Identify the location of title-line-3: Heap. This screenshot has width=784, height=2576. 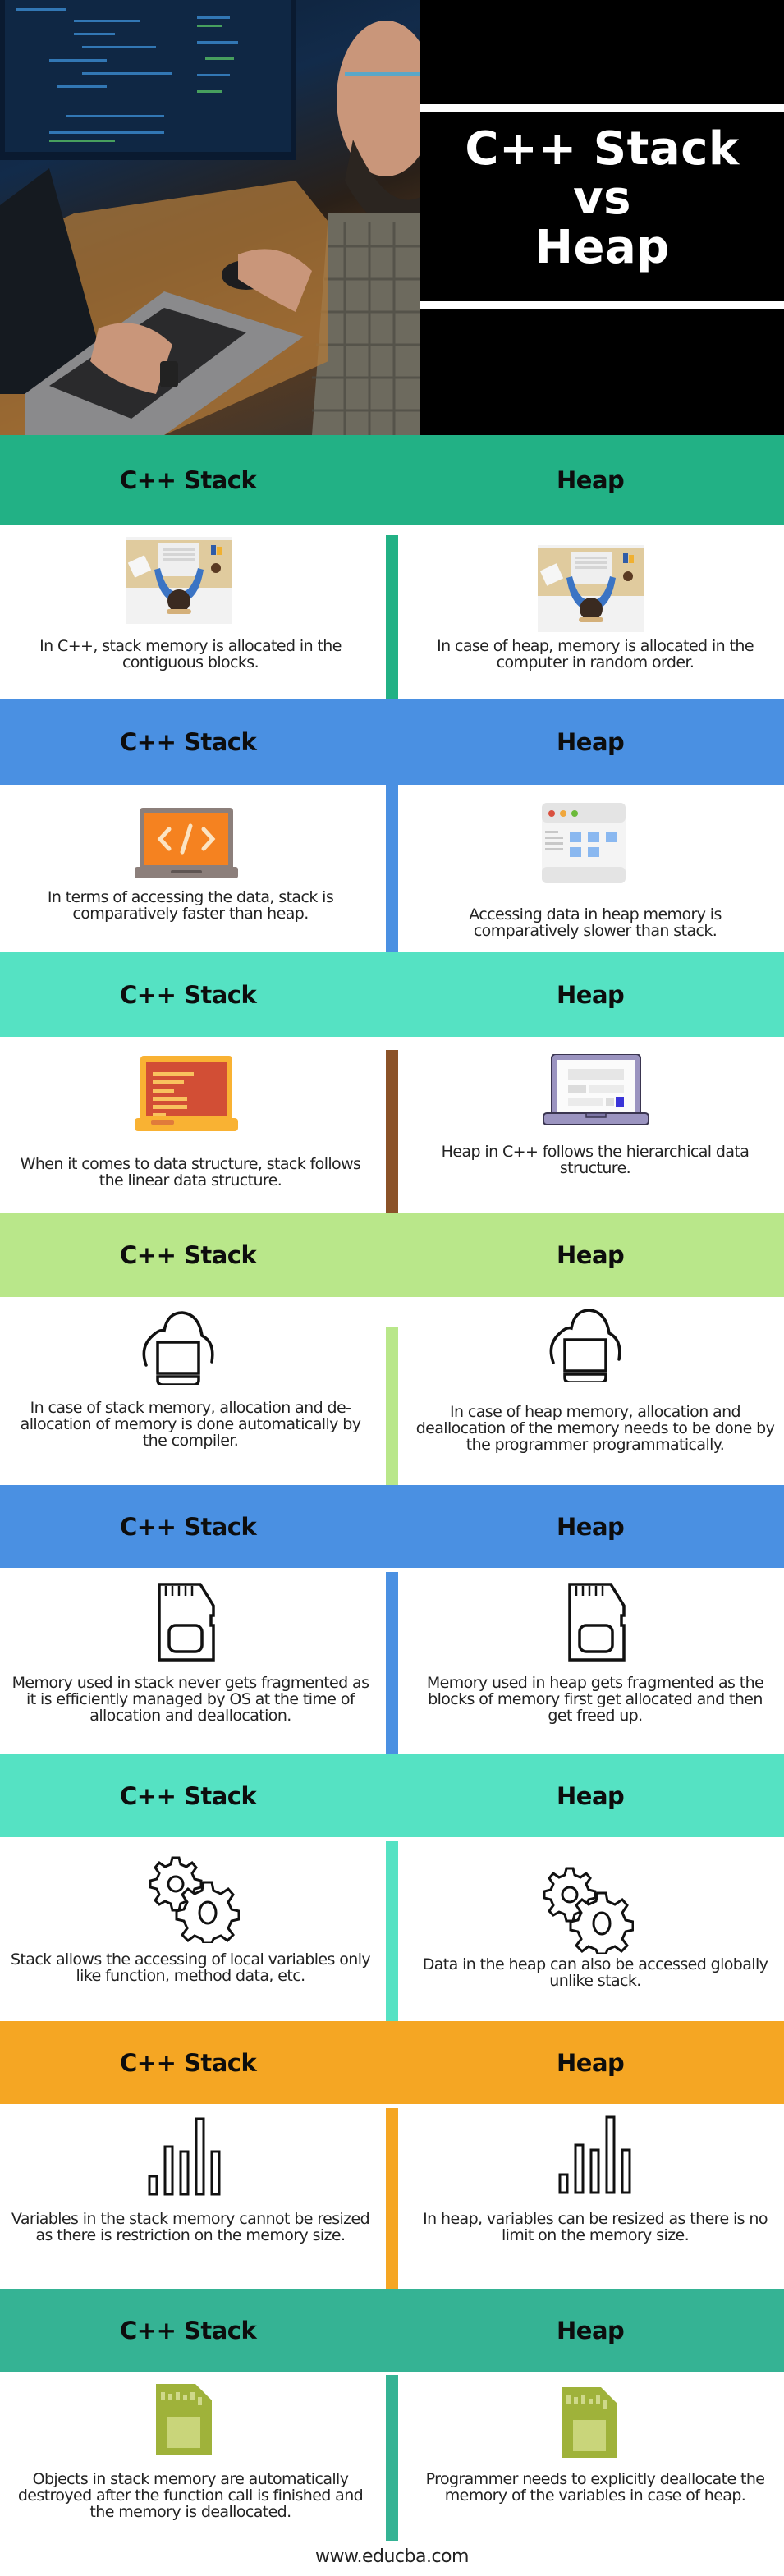
(602, 248).